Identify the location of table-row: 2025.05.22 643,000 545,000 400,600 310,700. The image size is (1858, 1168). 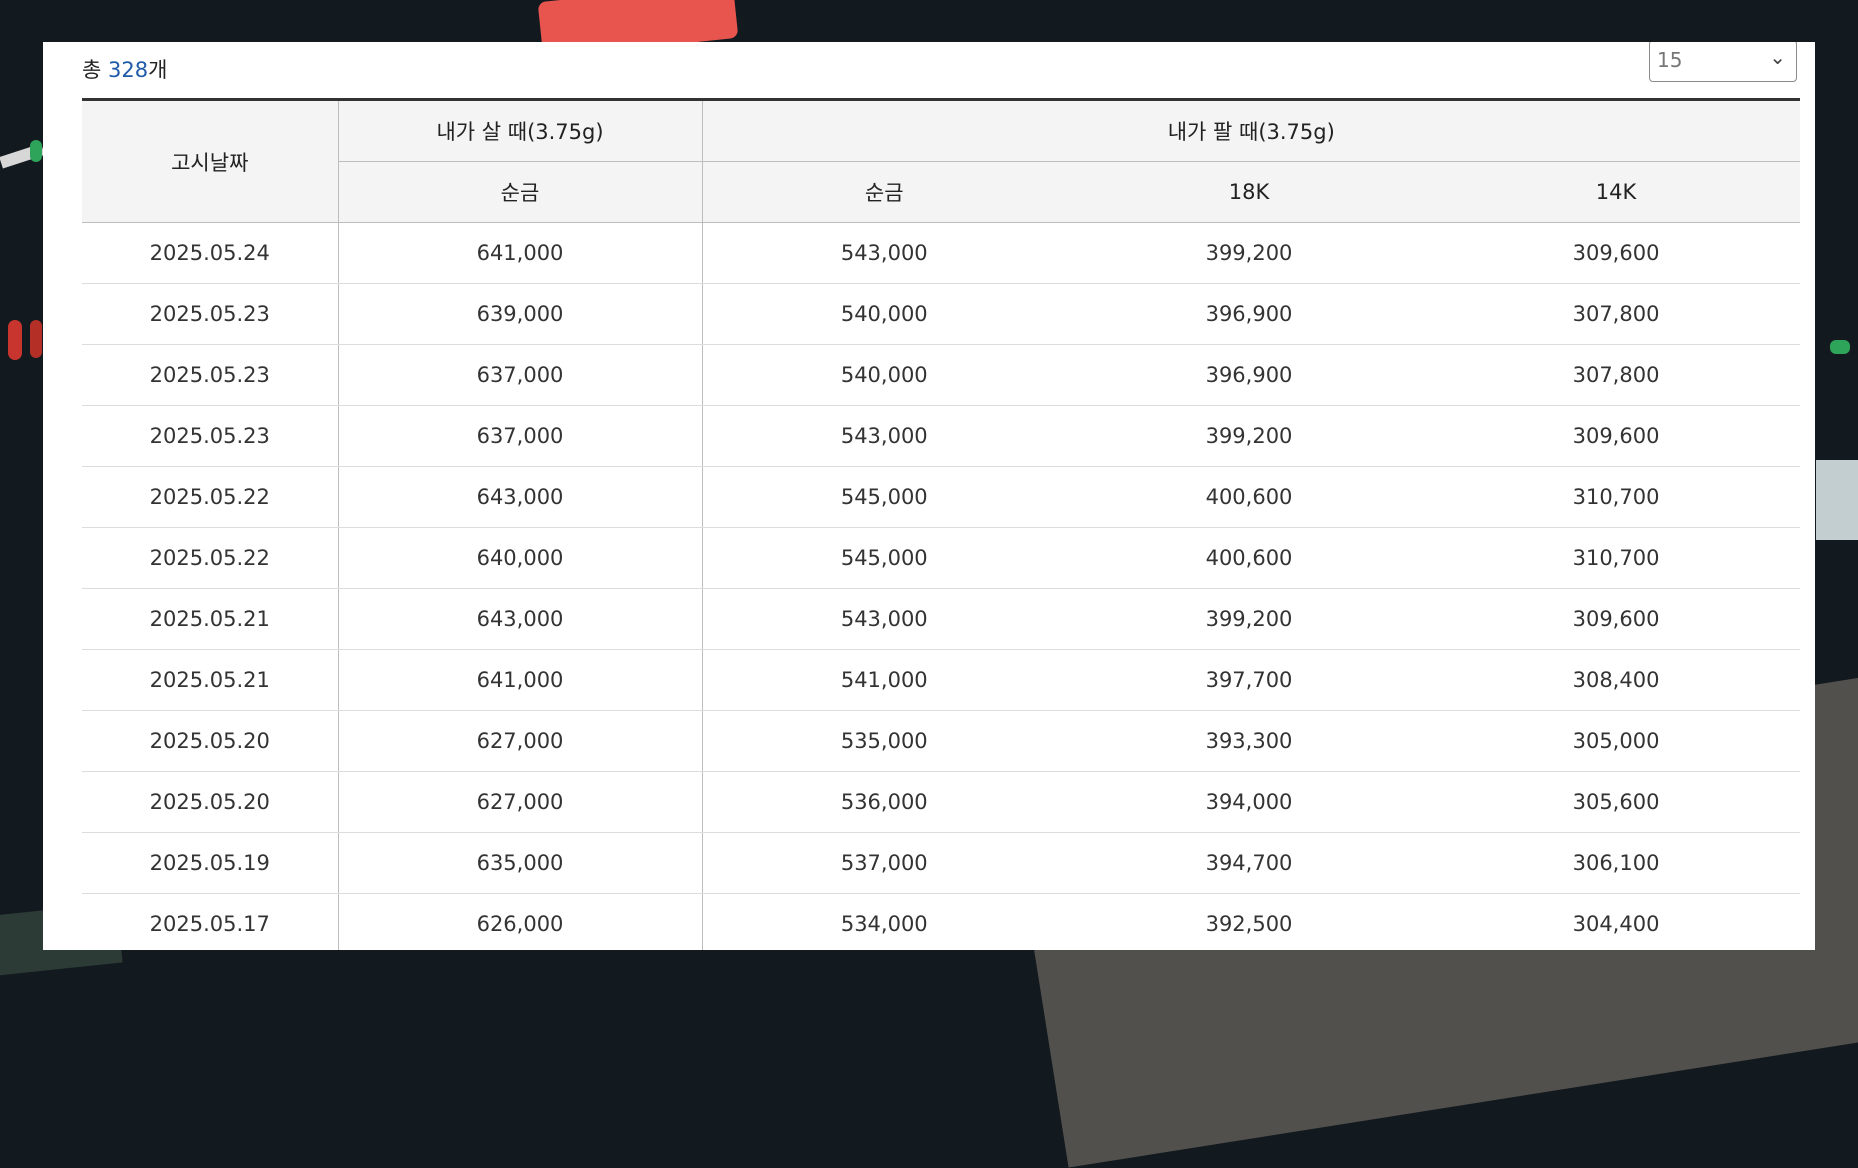
(941, 497).